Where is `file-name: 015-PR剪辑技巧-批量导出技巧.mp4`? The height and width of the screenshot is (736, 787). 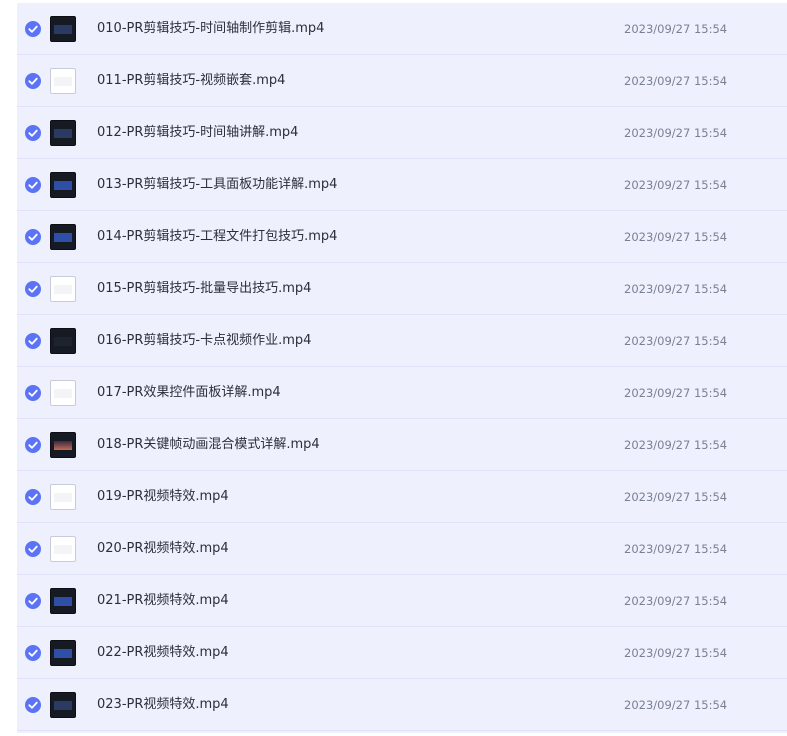
file-name: 015-PR剪辑技巧-批量导出技巧.mp4 is located at coordinates (204, 289).